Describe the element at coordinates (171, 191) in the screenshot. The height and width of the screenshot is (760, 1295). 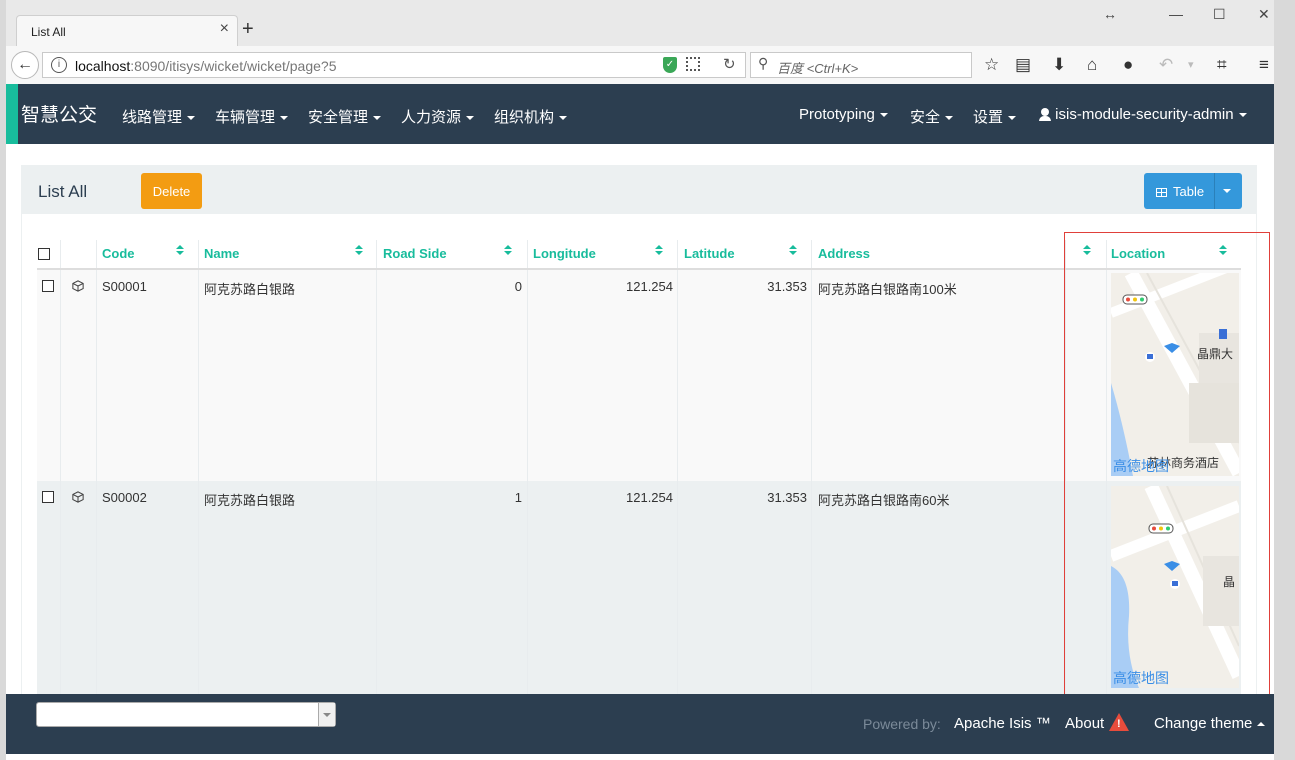
I see `delete-button: Delete` at that location.